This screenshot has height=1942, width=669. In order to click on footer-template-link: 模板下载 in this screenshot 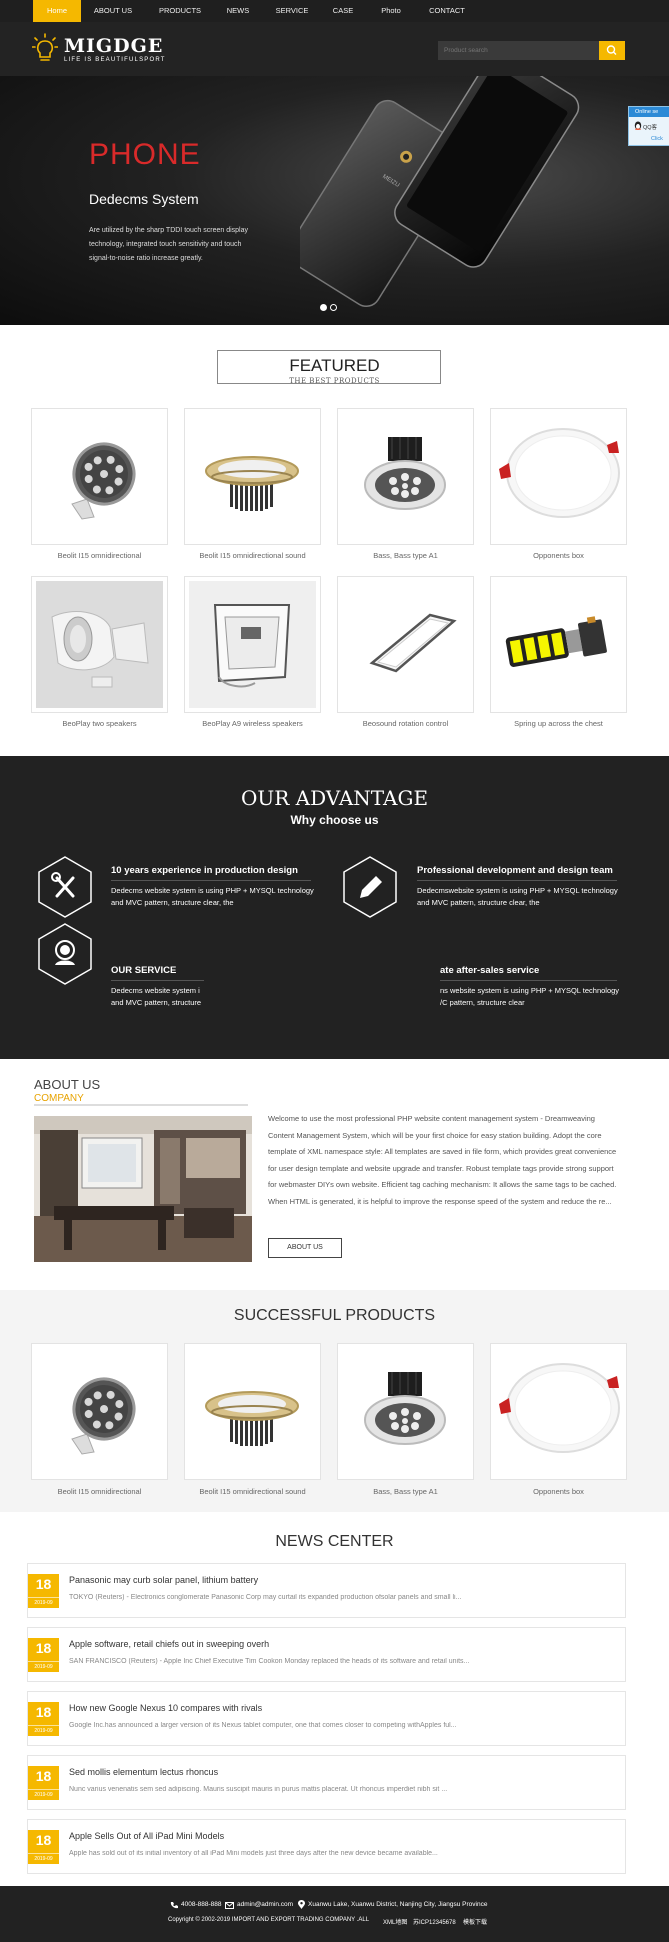, I will do `click(475, 1921)`.